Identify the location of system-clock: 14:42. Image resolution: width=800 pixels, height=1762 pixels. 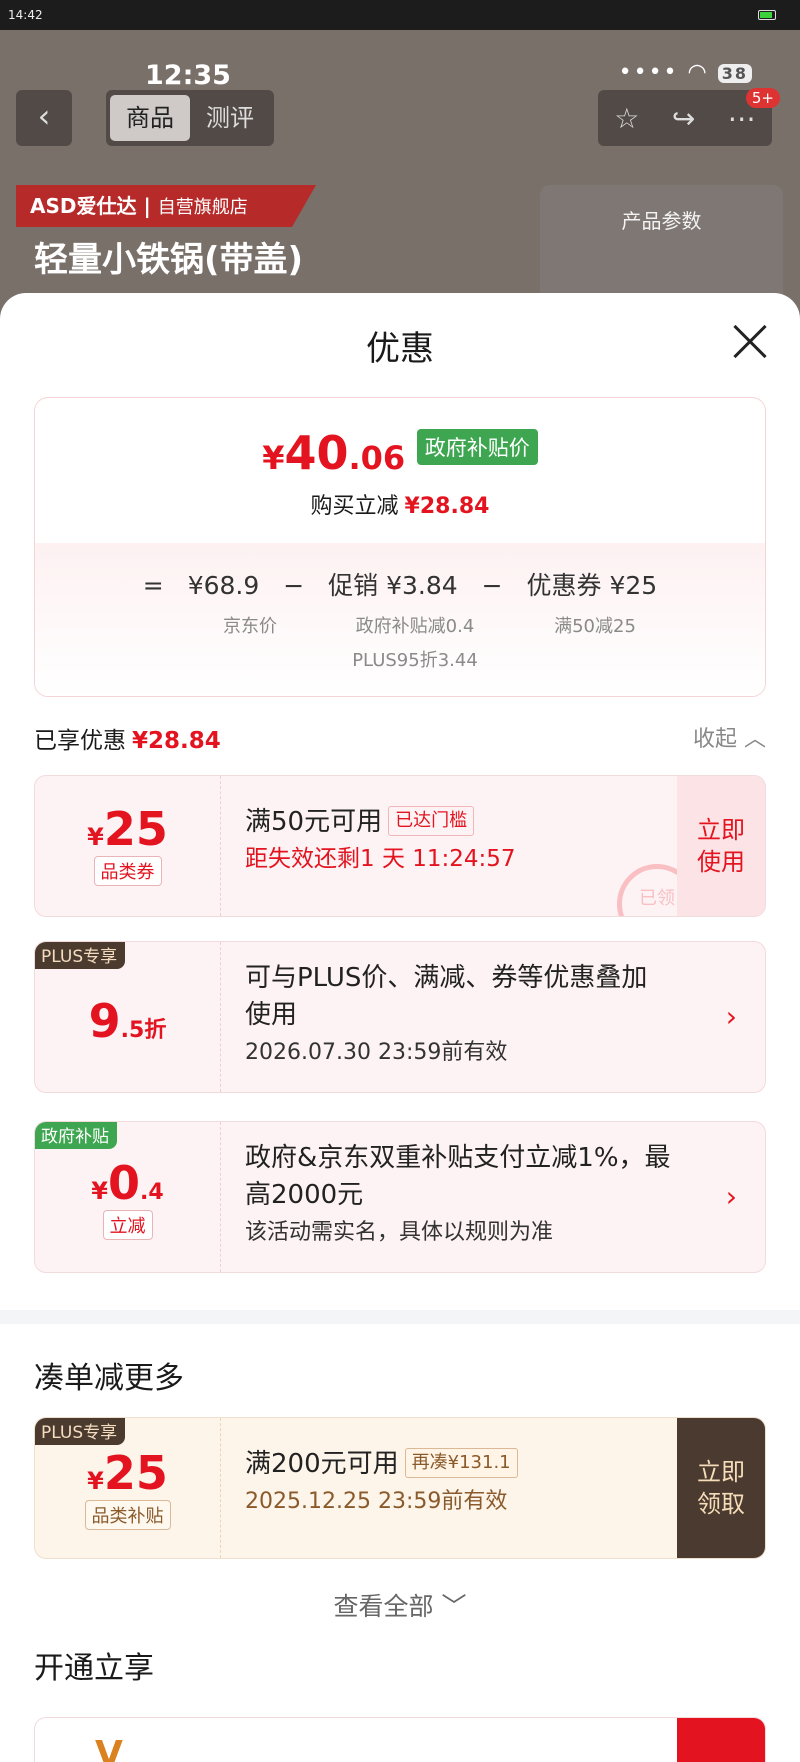
(25, 15).